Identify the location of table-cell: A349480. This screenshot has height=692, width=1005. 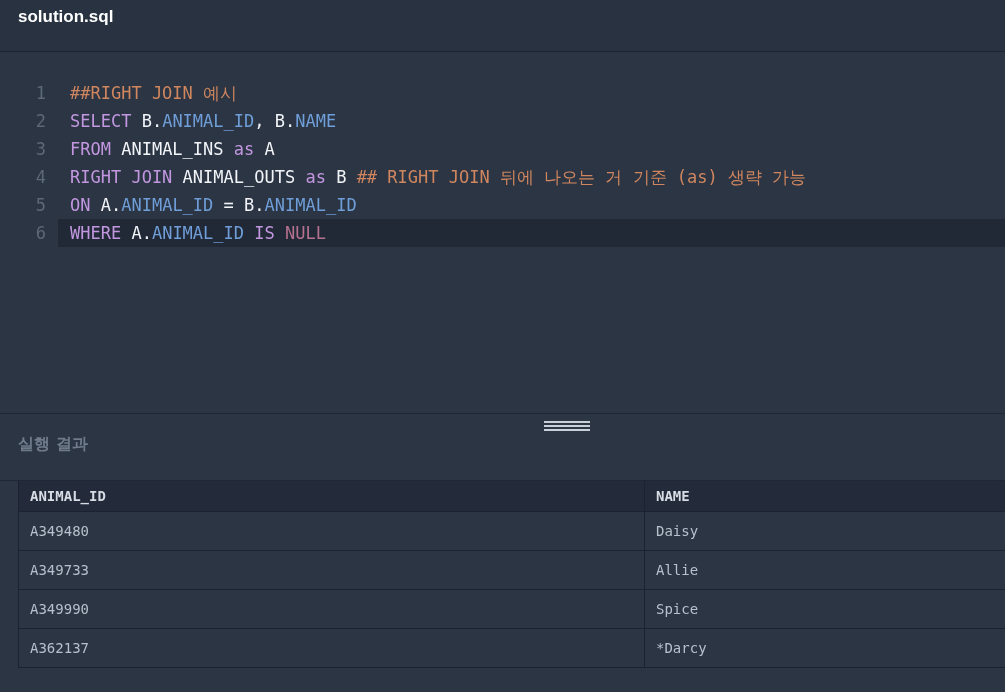
(331, 531).